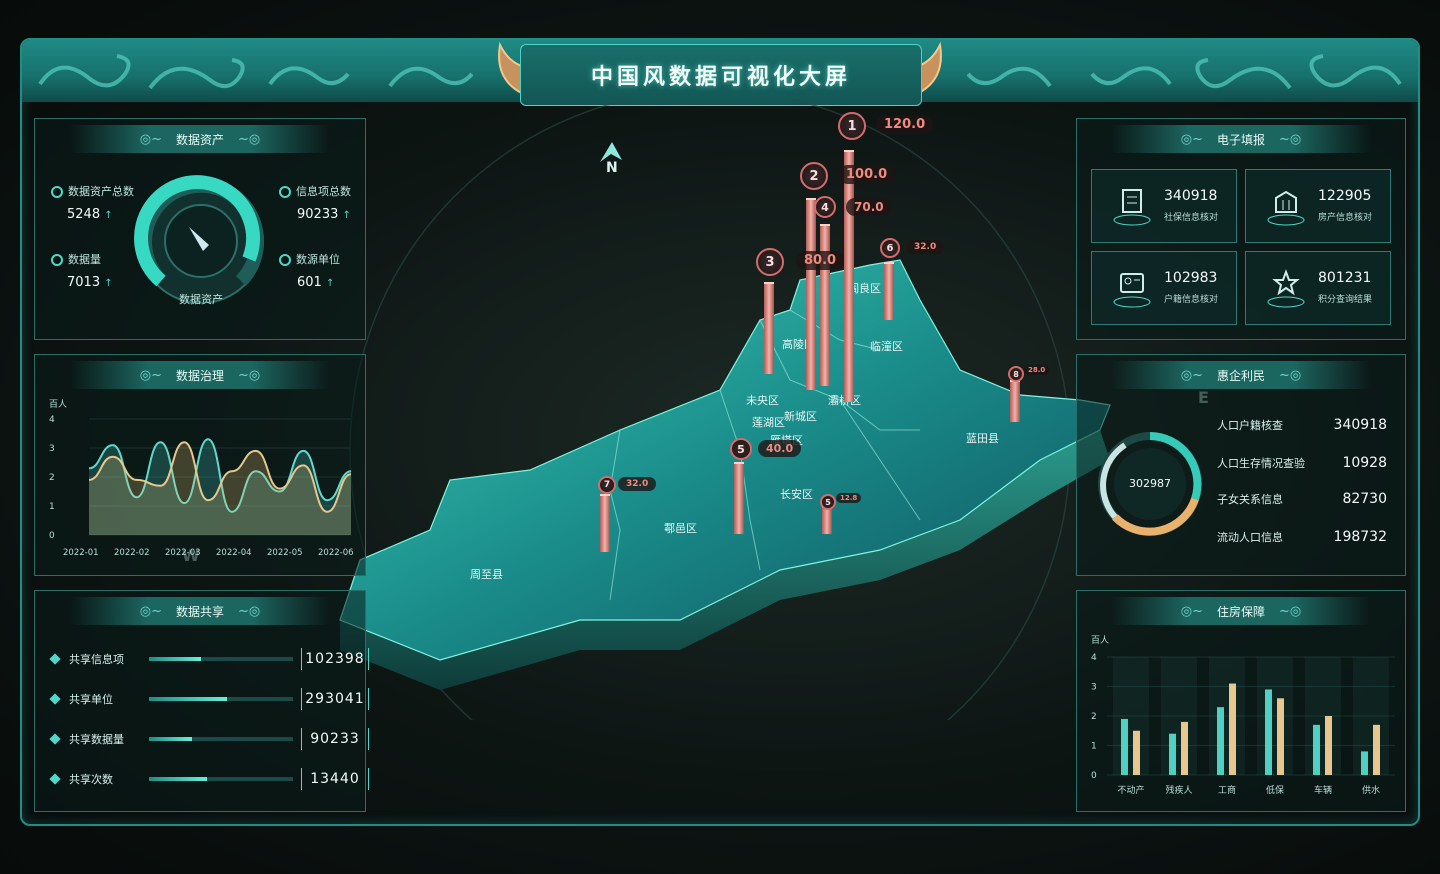 The height and width of the screenshot is (874, 1440). I want to click on benefit-value: 198732, so click(1360, 537).